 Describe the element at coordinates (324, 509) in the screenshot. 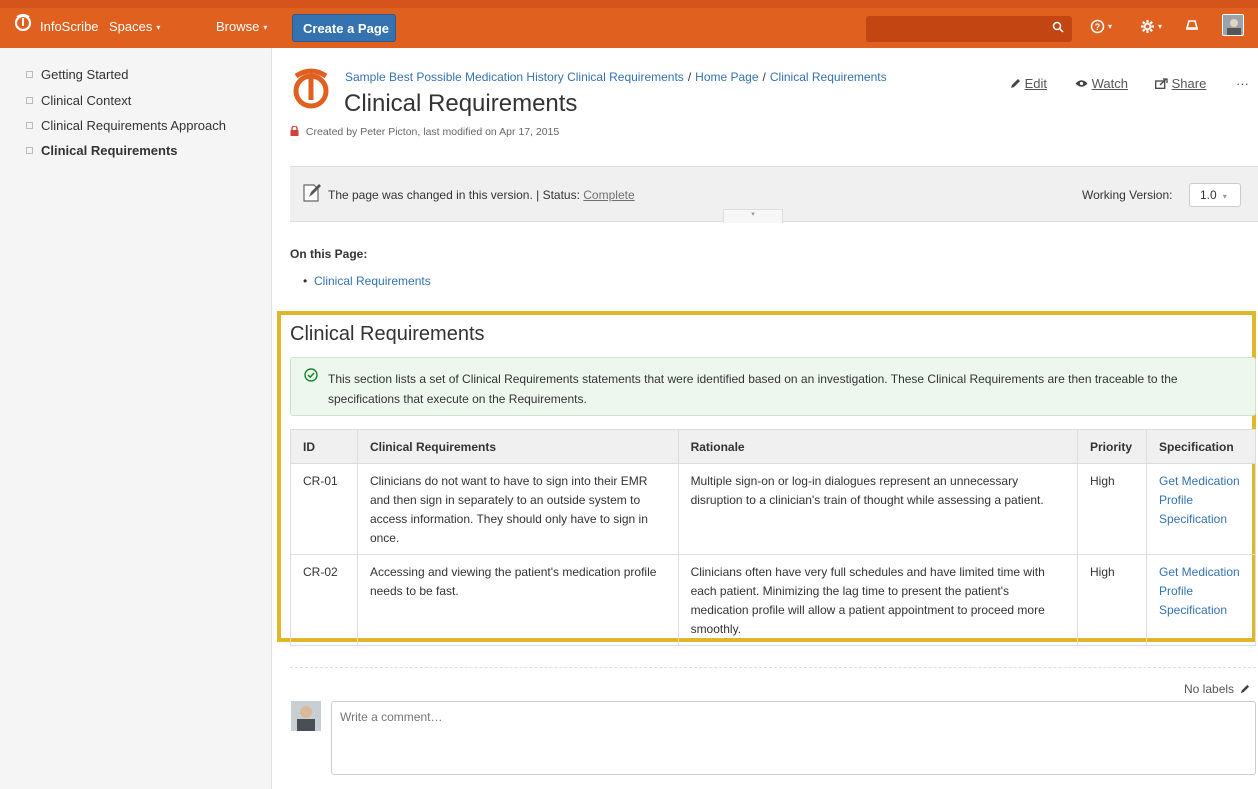

I see `cell-id: CR-01` at that location.